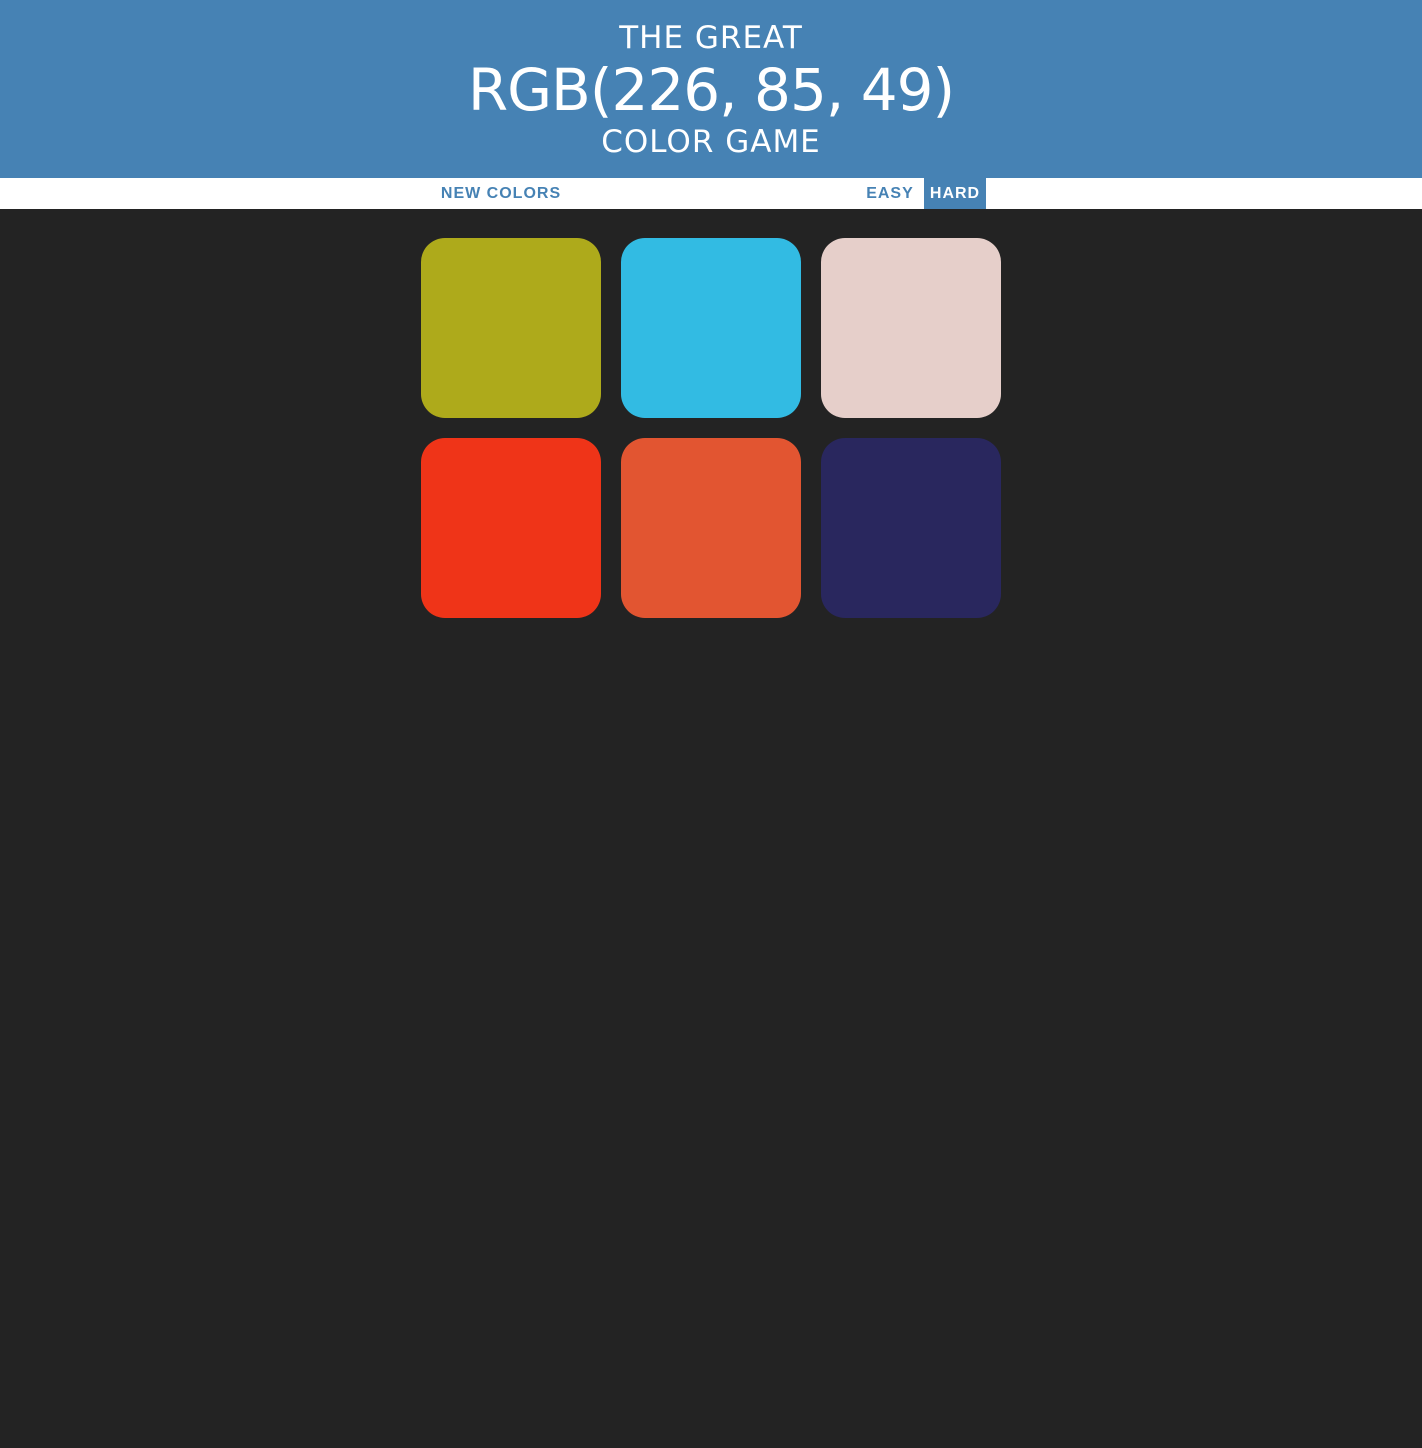 The height and width of the screenshot is (1448, 1422). I want to click on target-color-display: RGB(226, 85, 49), so click(711, 90).